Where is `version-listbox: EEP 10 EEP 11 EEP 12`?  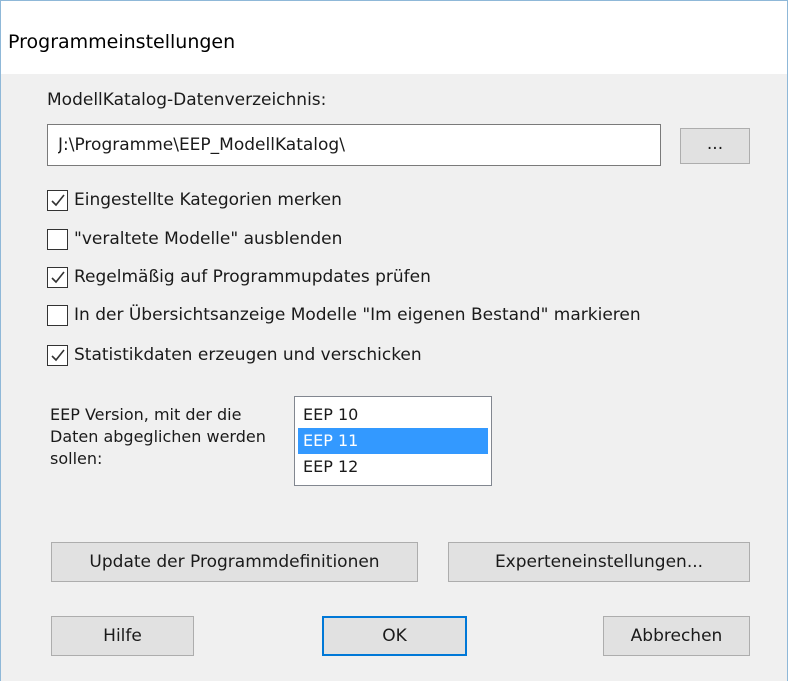 version-listbox: EEP 10 EEP 11 EEP 12 is located at coordinates (393, 441).